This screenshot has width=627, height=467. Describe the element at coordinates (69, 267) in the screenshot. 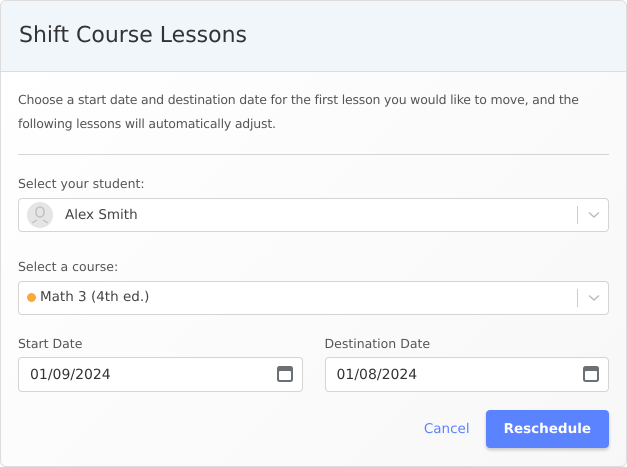

I see `field-label: Select a course:` at that location.